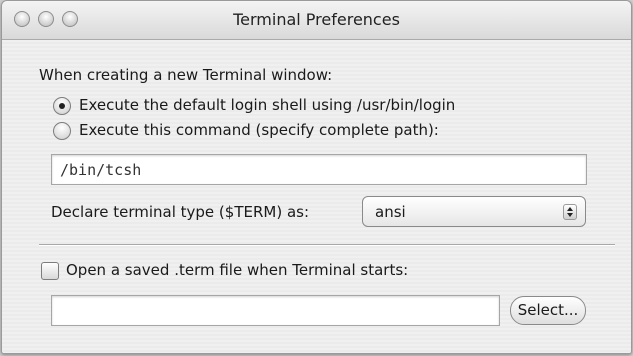  What do you see at coordinates (390, 212) in the screenshot?
I see `term-type-value: ansi` at bounding box center [390, 212].